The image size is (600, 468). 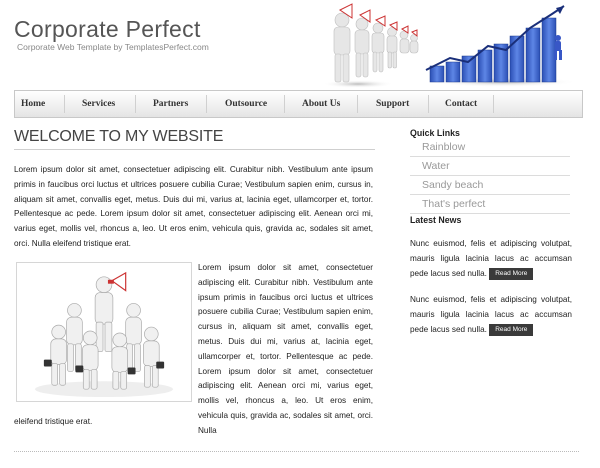 I want to click on site-title: Corporate Perfect, so click(x=107, y=29).